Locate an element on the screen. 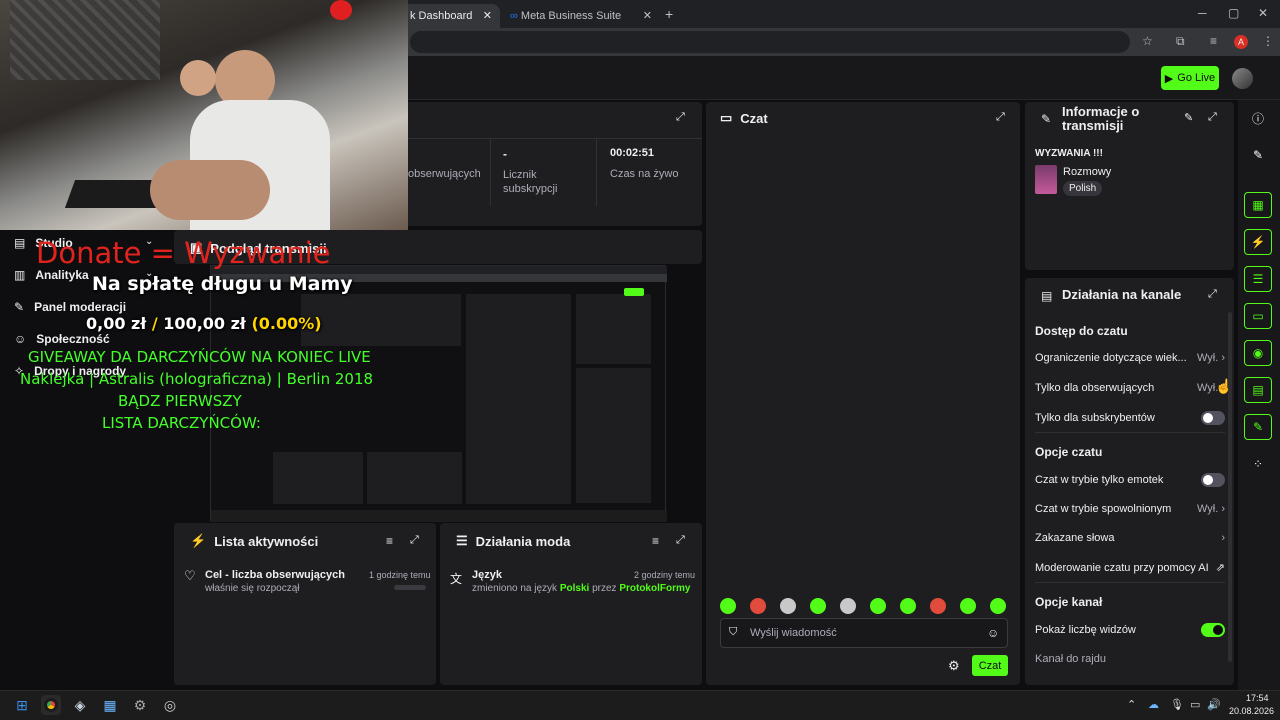 The image size is (1280, 720). donors-text: LISTA DARCZYŃCÓW: is located at coordinates (181, 423).